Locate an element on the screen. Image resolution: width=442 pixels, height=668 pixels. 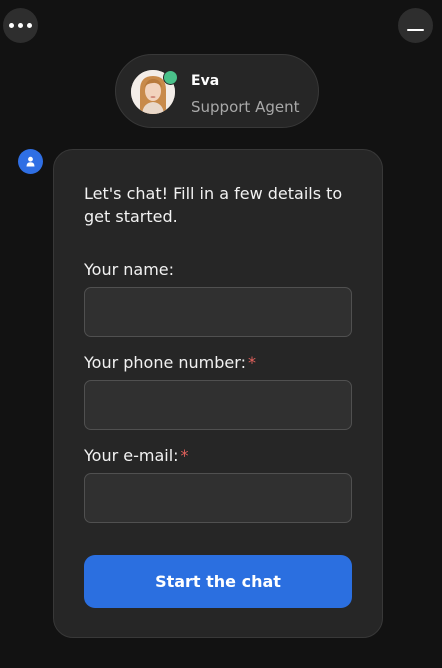
minimize-icon is located at coordinates (415, 29).